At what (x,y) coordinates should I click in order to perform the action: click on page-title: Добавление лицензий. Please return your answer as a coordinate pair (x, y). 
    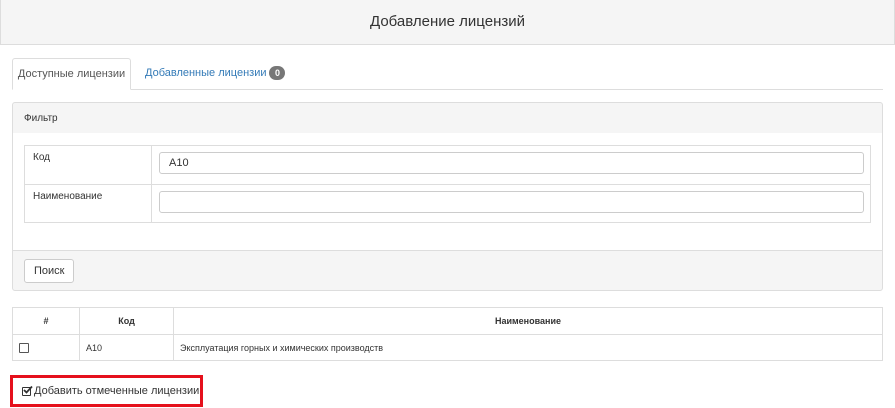
    Looking at the image, I should click on (447, 21).